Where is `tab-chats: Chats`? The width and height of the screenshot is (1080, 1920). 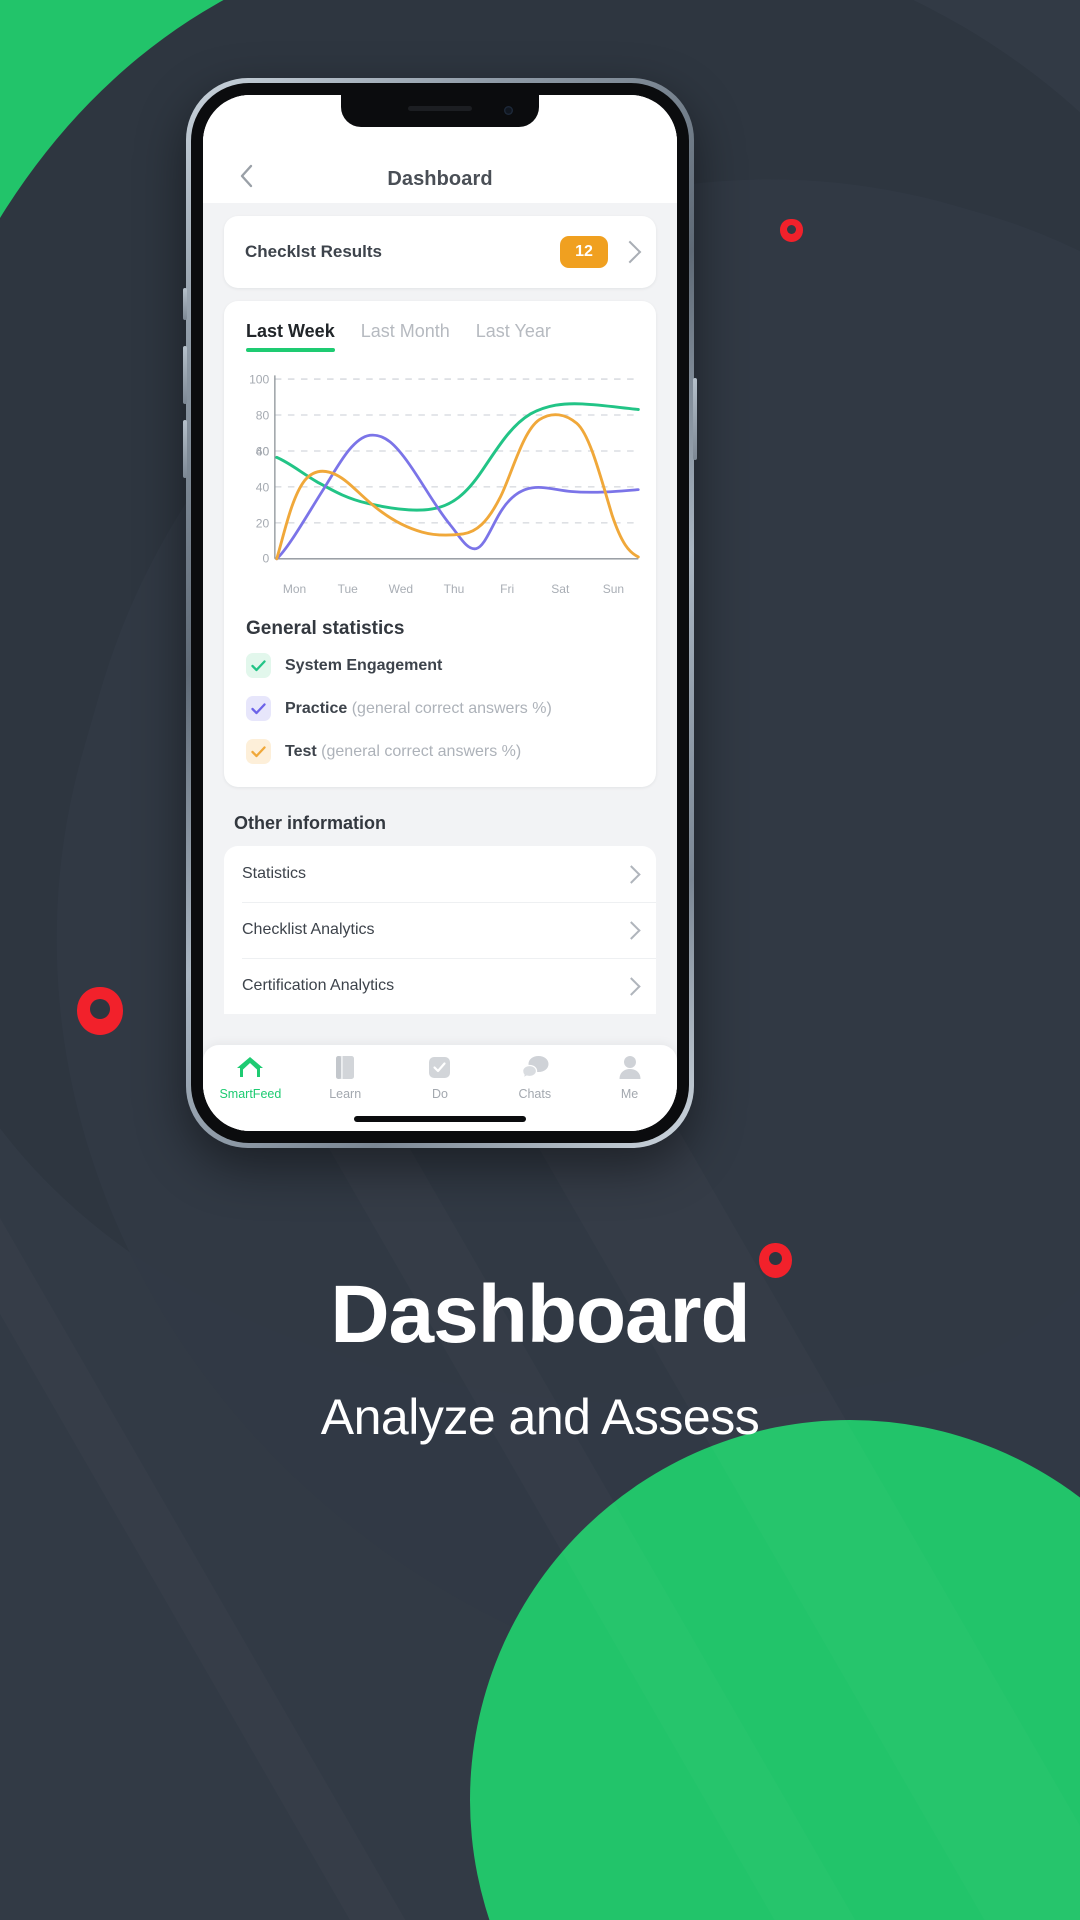 tab-chats: Chats is located at coordinates (534, 1077).